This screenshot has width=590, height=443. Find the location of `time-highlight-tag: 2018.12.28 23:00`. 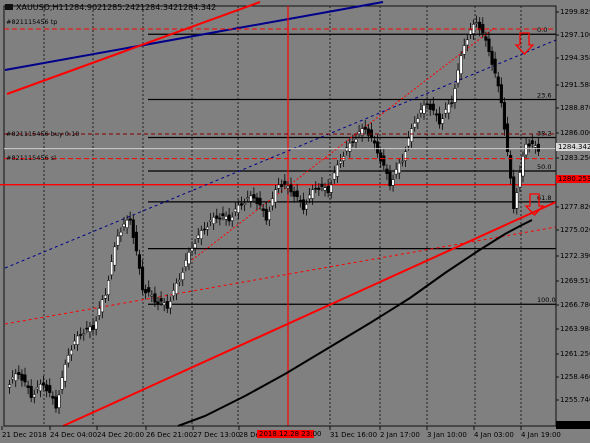

time-highlight-tag: 2018.12.28 23:00 is located at coordinates (289, 434).